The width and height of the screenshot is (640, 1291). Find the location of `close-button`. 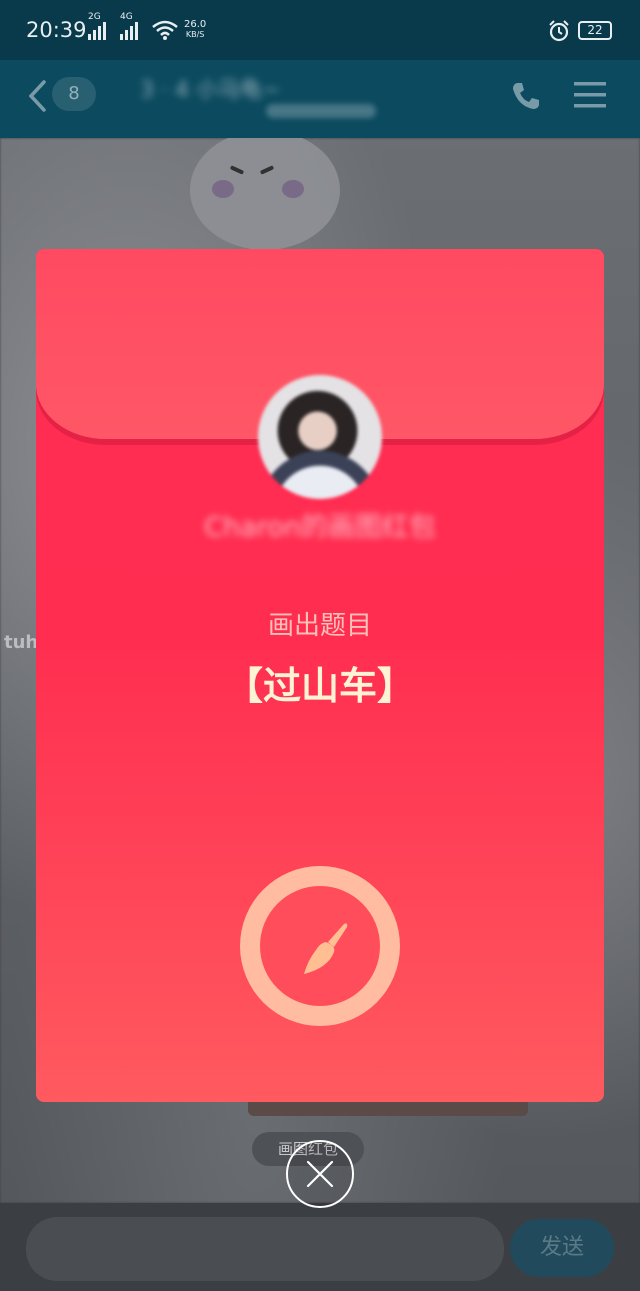

close-button is located at coordinates (320, 1174).